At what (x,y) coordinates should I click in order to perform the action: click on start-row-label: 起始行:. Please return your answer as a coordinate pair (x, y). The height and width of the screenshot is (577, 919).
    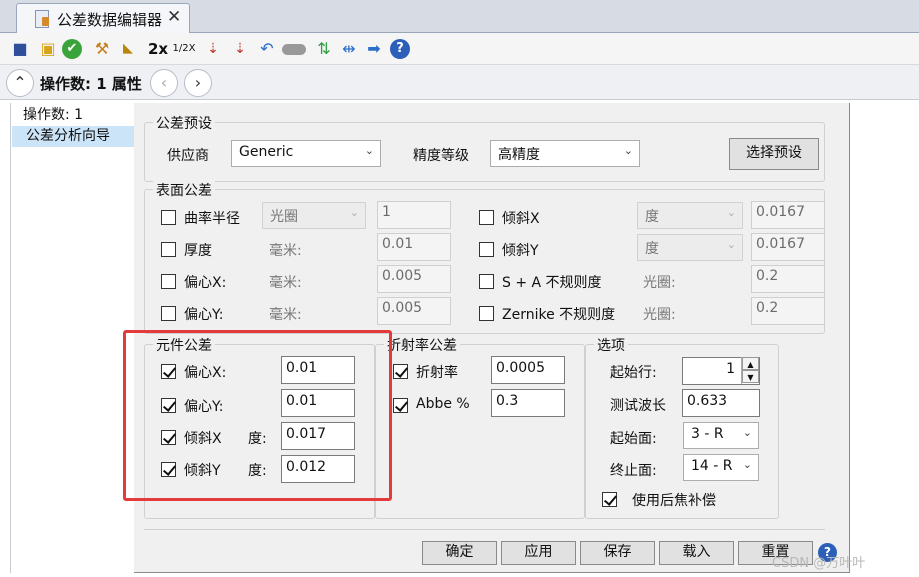
    Looking at the image, I should click on (633, 373).